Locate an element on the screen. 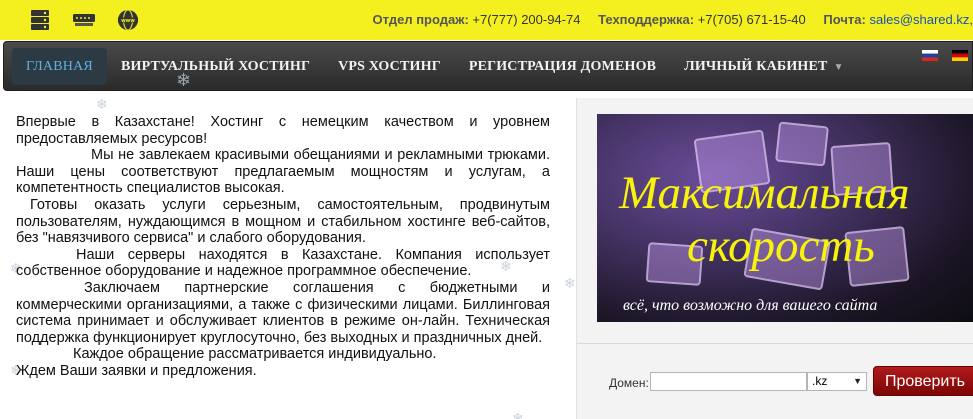 The image size is (973, 419). domain-zone-select: .kz ▼ is located at coordinates (837, 381).